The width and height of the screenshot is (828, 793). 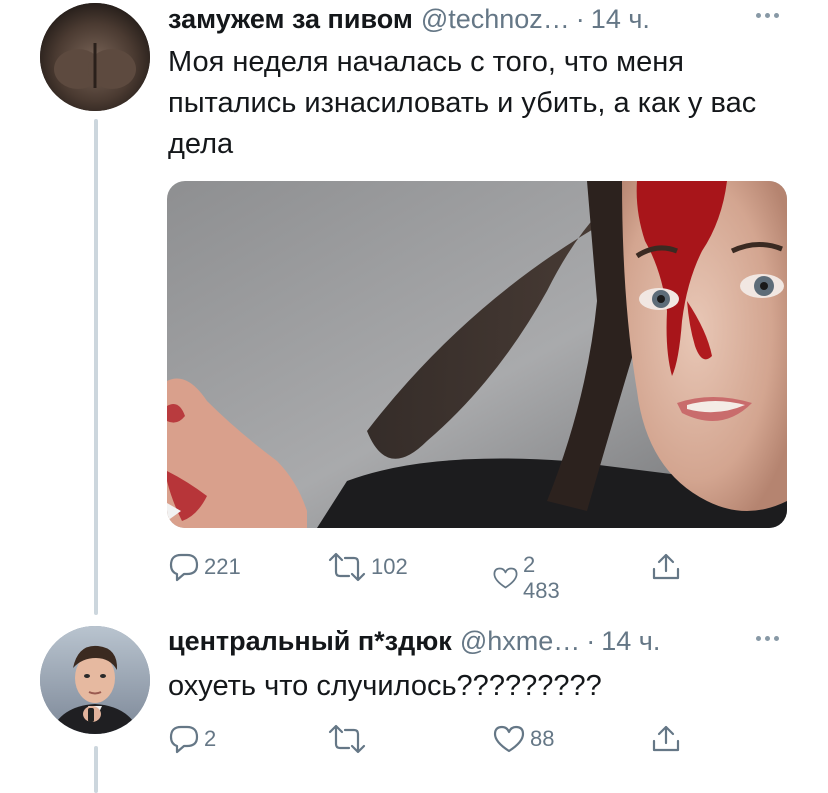 I want to click on avatar-reply-image, so click(x=95, y=680).